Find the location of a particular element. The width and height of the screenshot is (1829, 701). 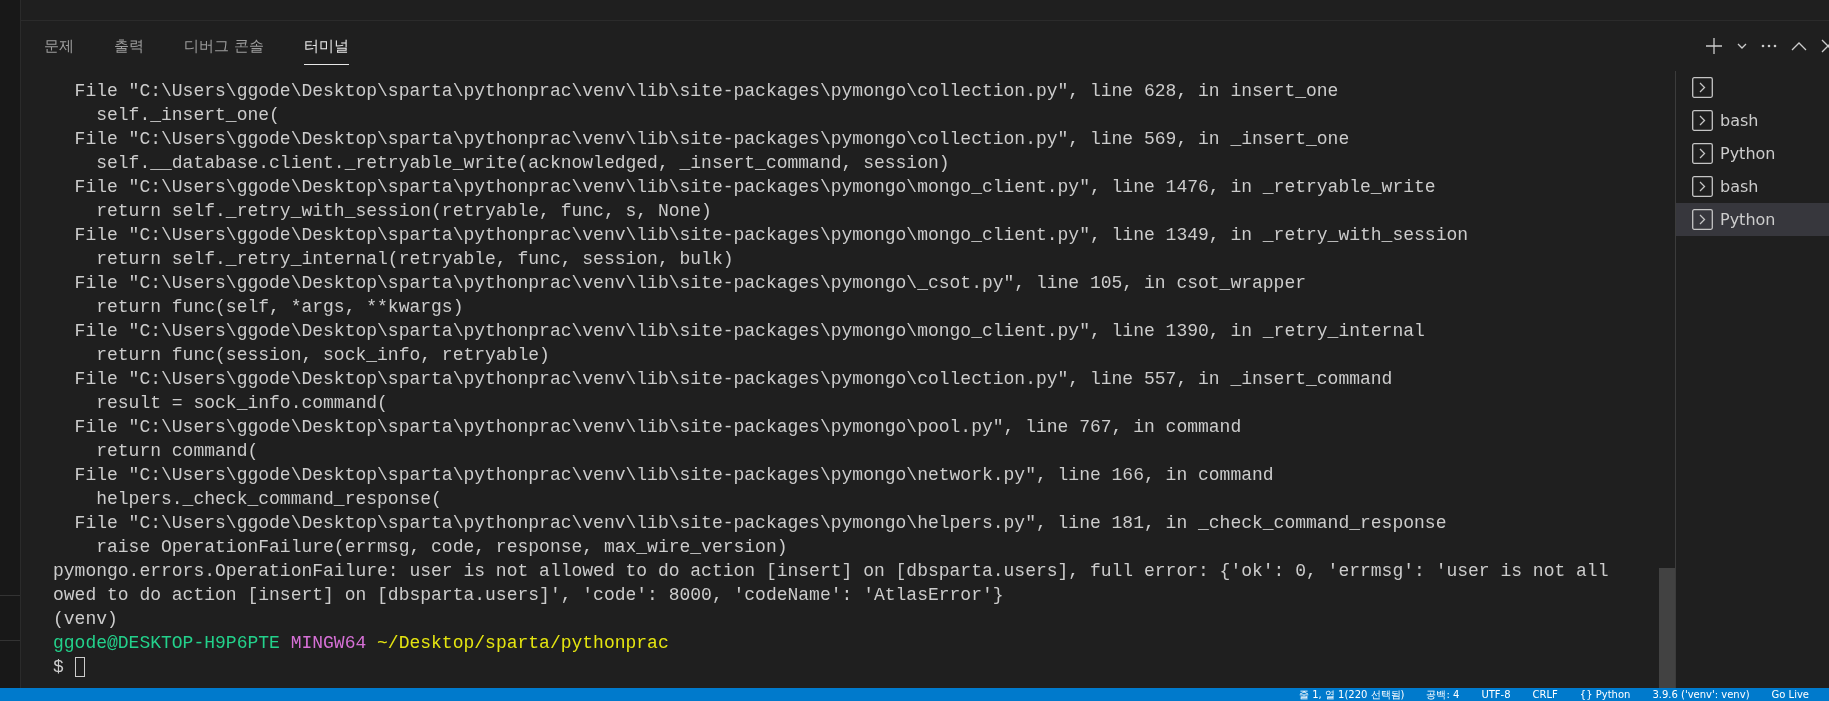

terminal-line: File "C:\Users\ggode\Desktop\sparta\pythonprac\venv\lib\site-packages\pymongo\collection.py", line 628, in insert_one is located at coordinates (706, 91).